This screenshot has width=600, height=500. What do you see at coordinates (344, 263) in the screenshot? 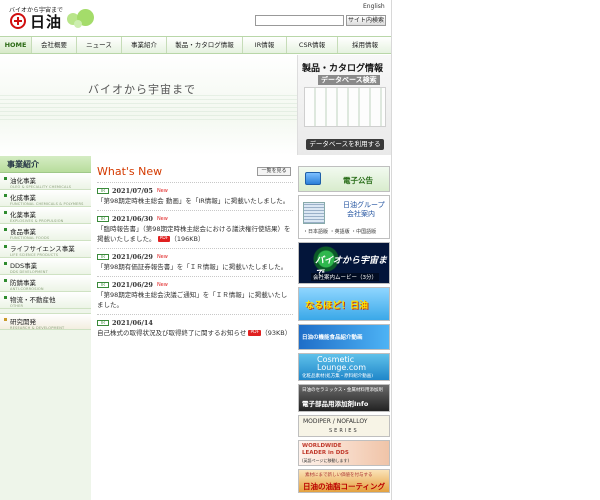
I see `company-movie-banner: バイオから宇宙まで 会社案内ムービー（3分）` at bounding box center [344, 263].